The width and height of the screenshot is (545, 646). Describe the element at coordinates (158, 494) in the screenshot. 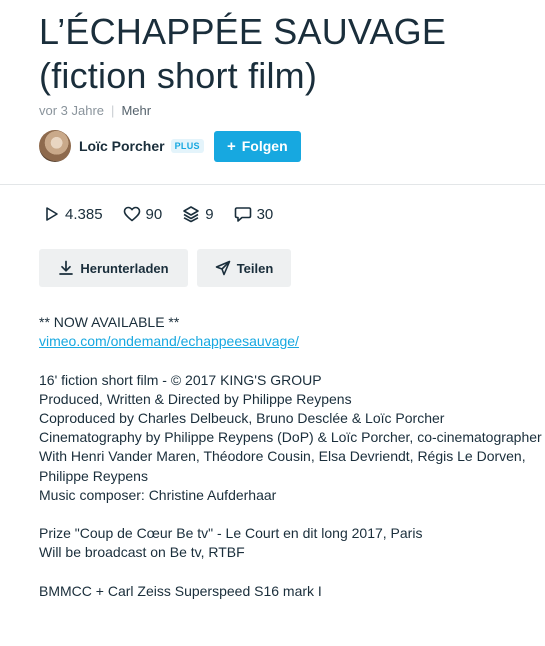

I see `description-line: Music composer: Christine Aufderhaar` at that location.